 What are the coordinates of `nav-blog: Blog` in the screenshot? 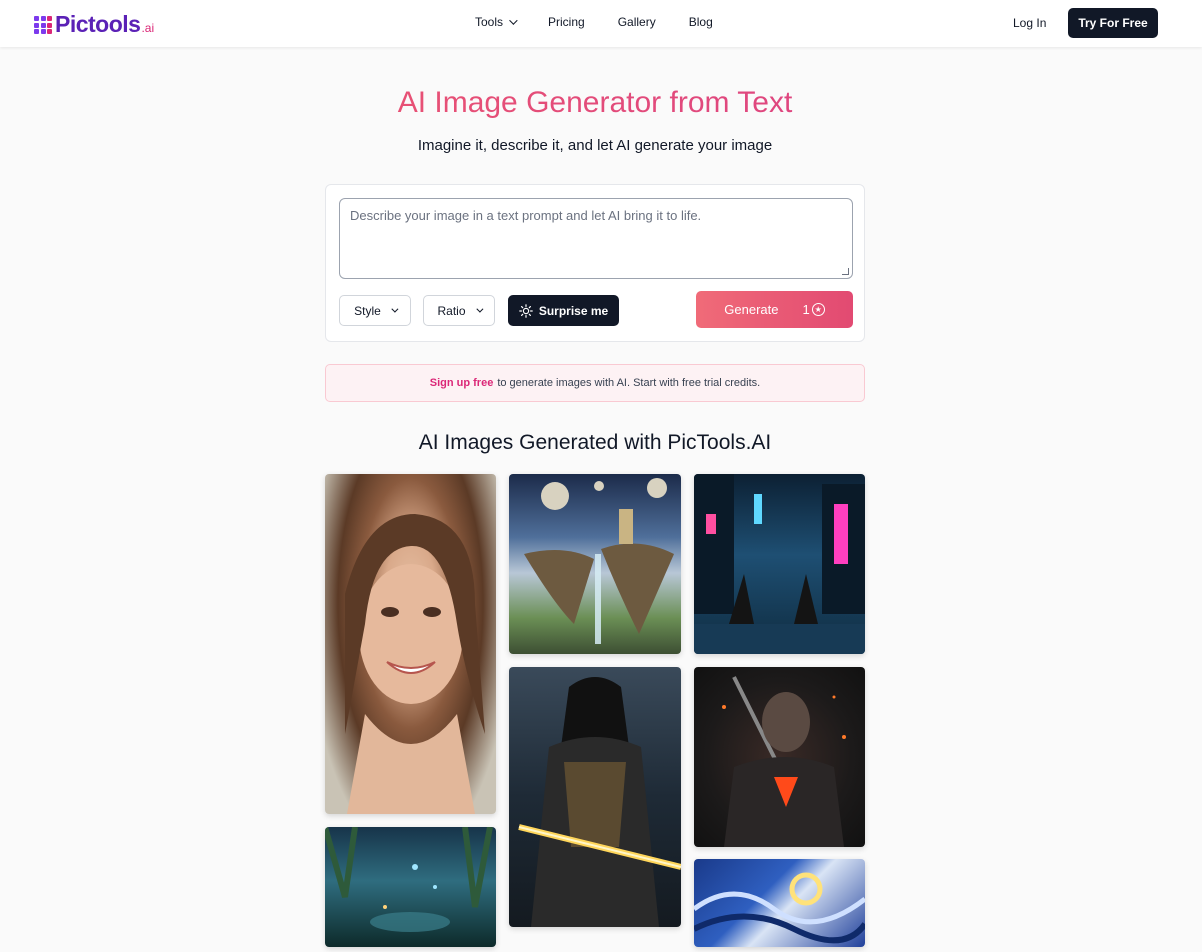 It's located at (701, 22).